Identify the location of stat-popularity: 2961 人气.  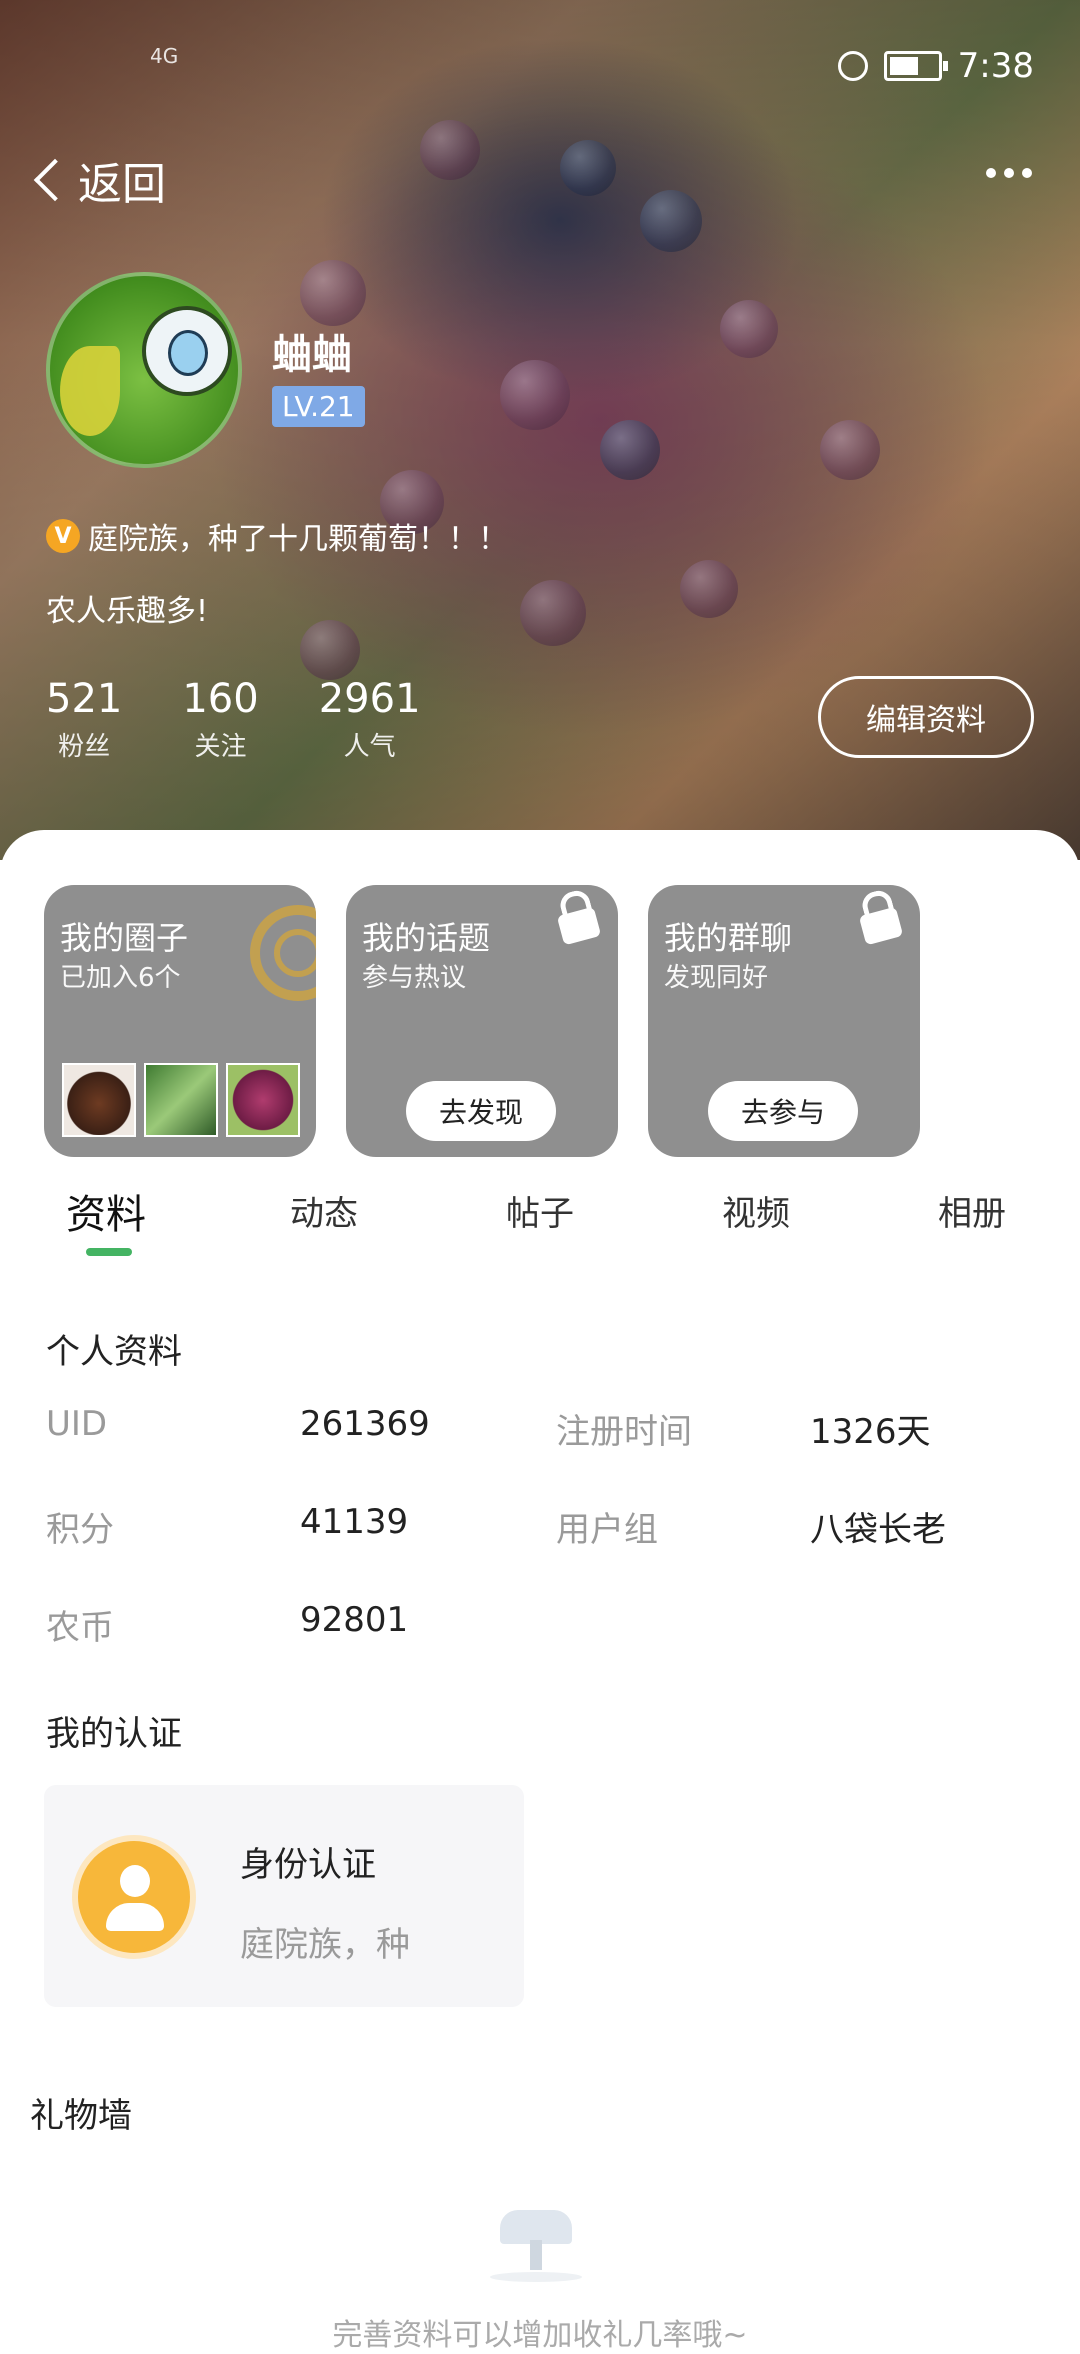
(370, 719).